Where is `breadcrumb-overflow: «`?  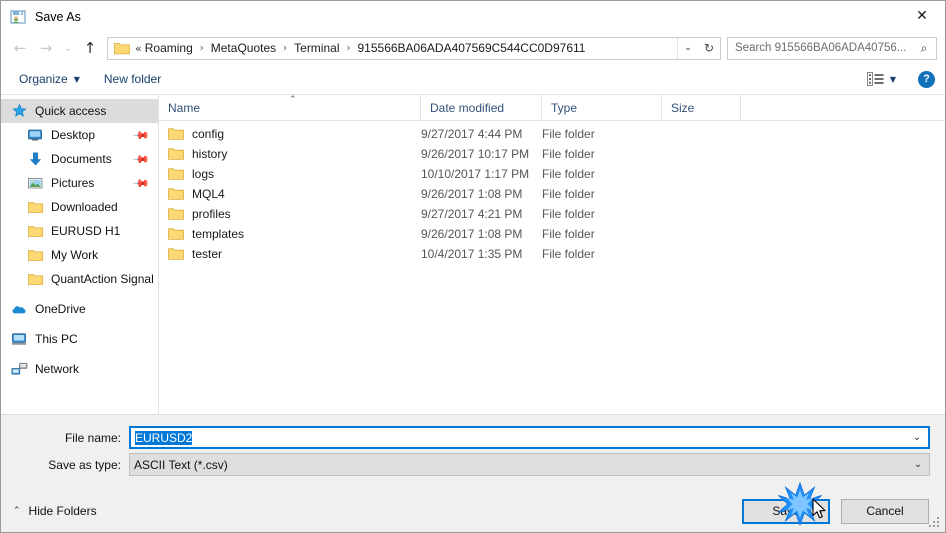 breadcrumb-overflow: « is located at coordinates (139, 48).